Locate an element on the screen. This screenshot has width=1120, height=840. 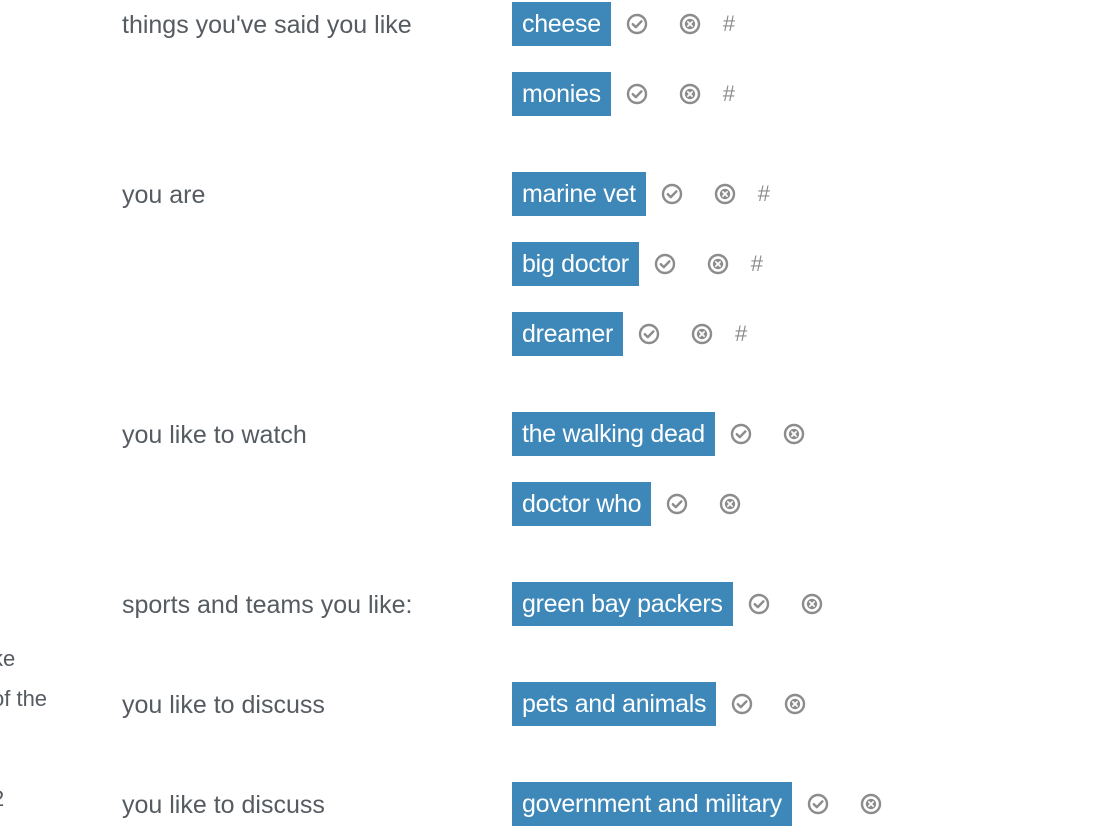
tag-row: dreamer # is located at coordinates (629, 334).